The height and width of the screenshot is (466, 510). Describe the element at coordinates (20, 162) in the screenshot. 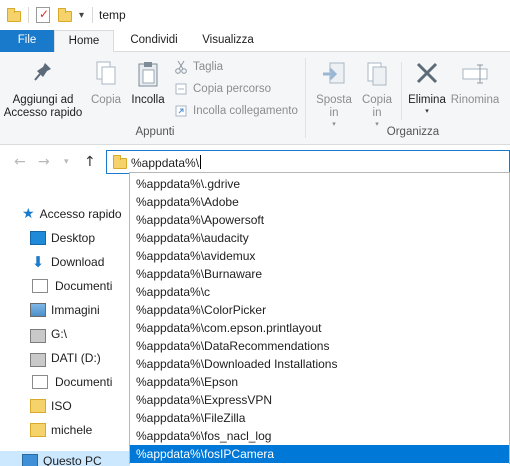

I see `back-button: ←` at that location.